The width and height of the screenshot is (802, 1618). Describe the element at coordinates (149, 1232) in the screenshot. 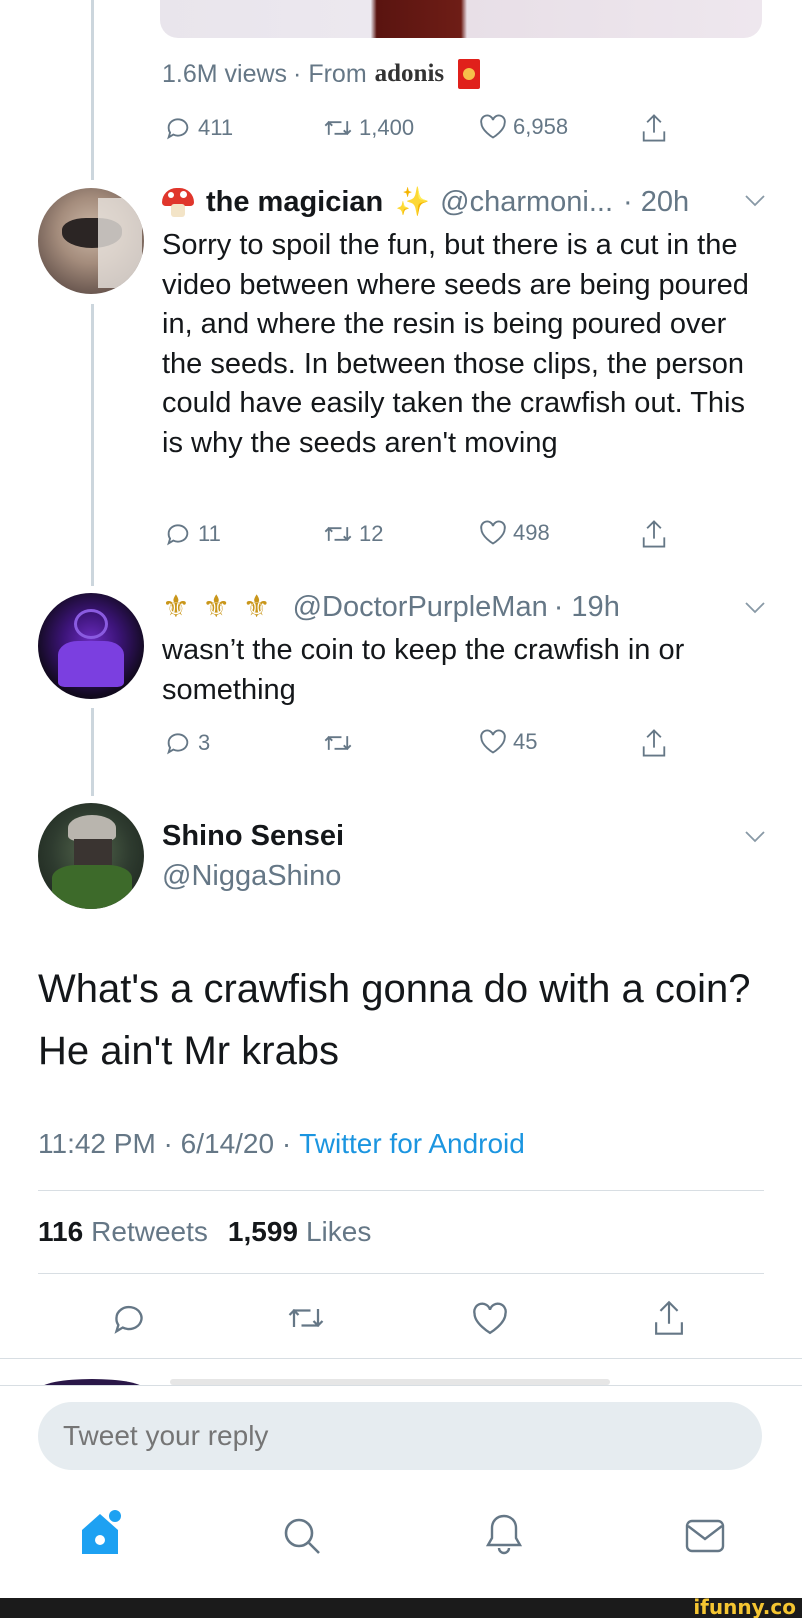

I see `retweets-label: Retweets` at that location.